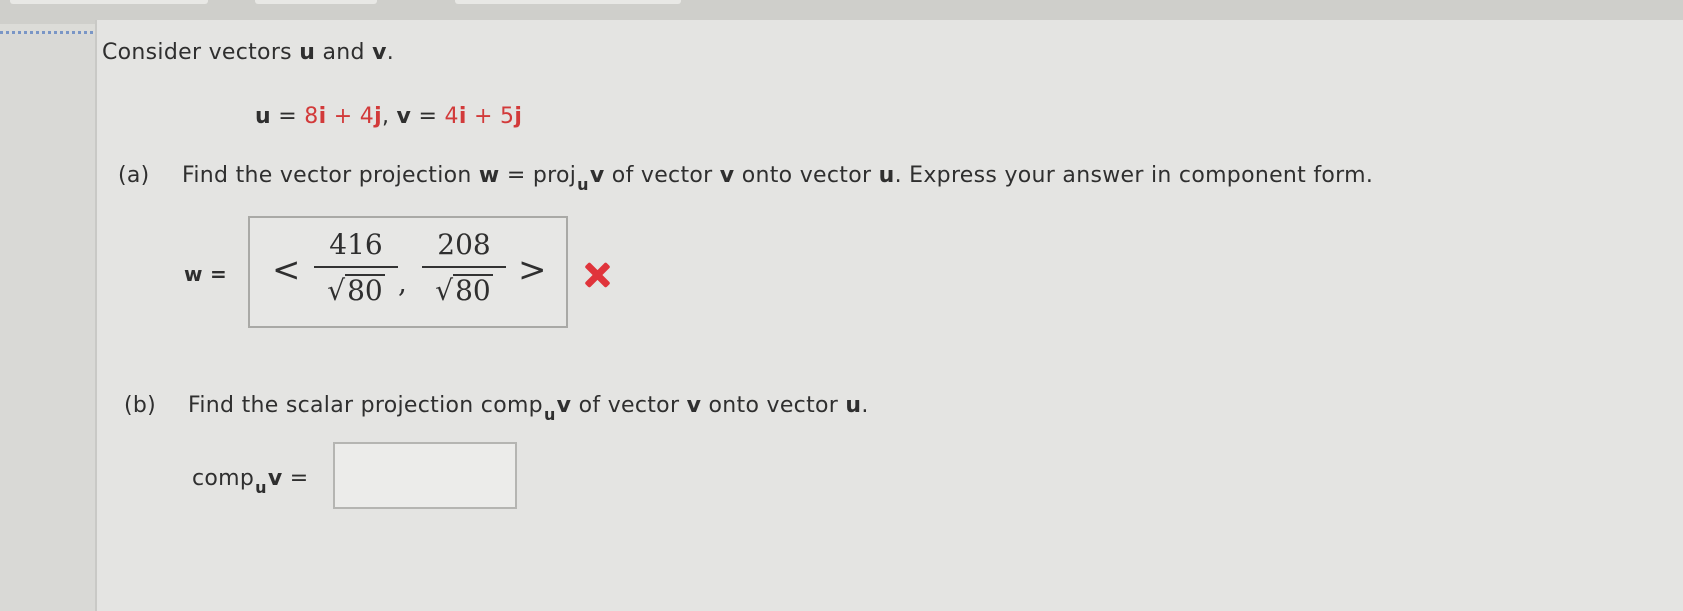 The height and width of the screenshot is (611, 1683). I want to click on denominator-1: √80, so click(356, 290).